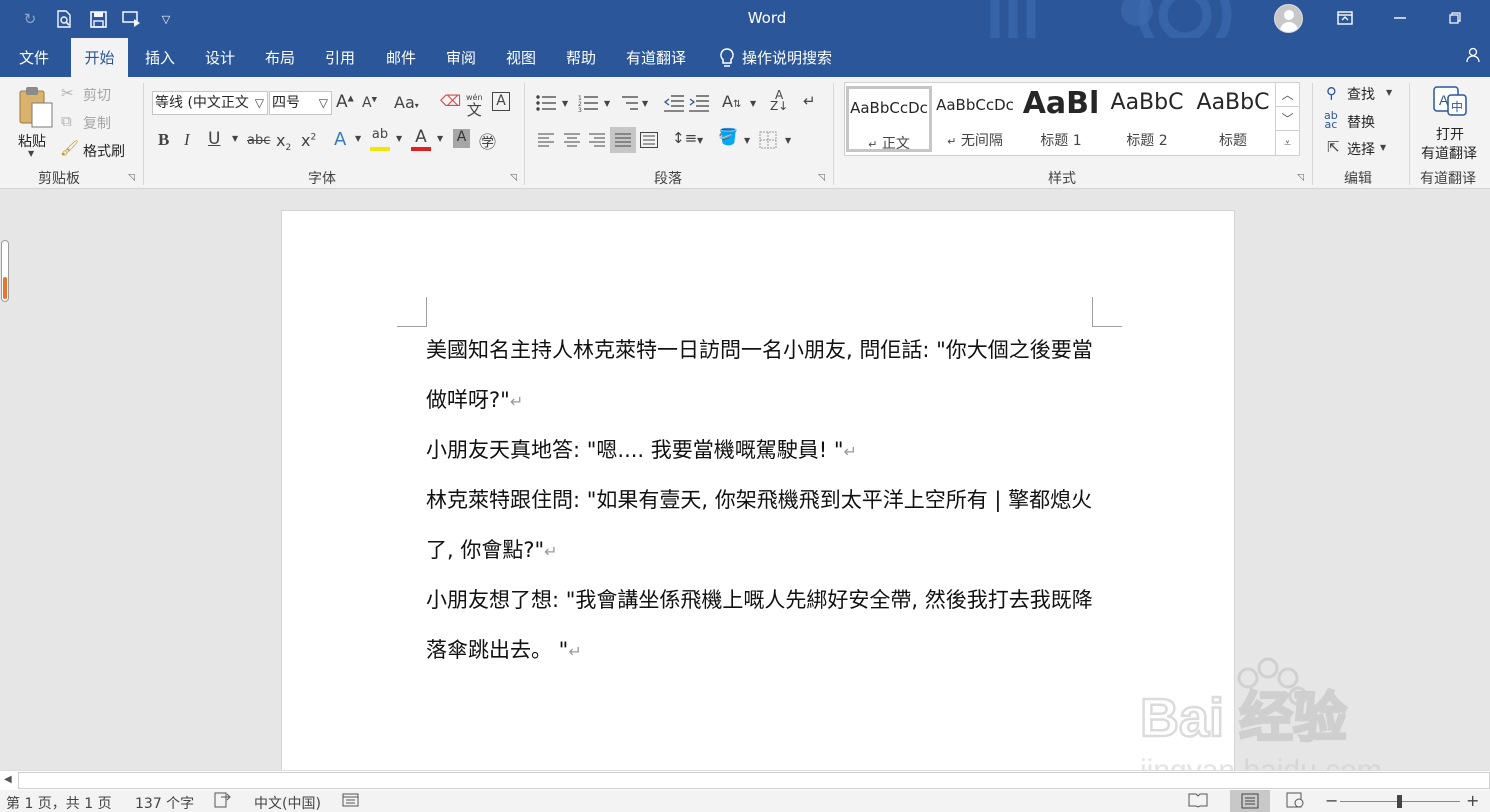 The width and height of the screenshot is (1490, 812). What do you see at coordinates (340, 57) in the screenshot?
I see `tab-references: 引用` at bounding box center [340, 57].